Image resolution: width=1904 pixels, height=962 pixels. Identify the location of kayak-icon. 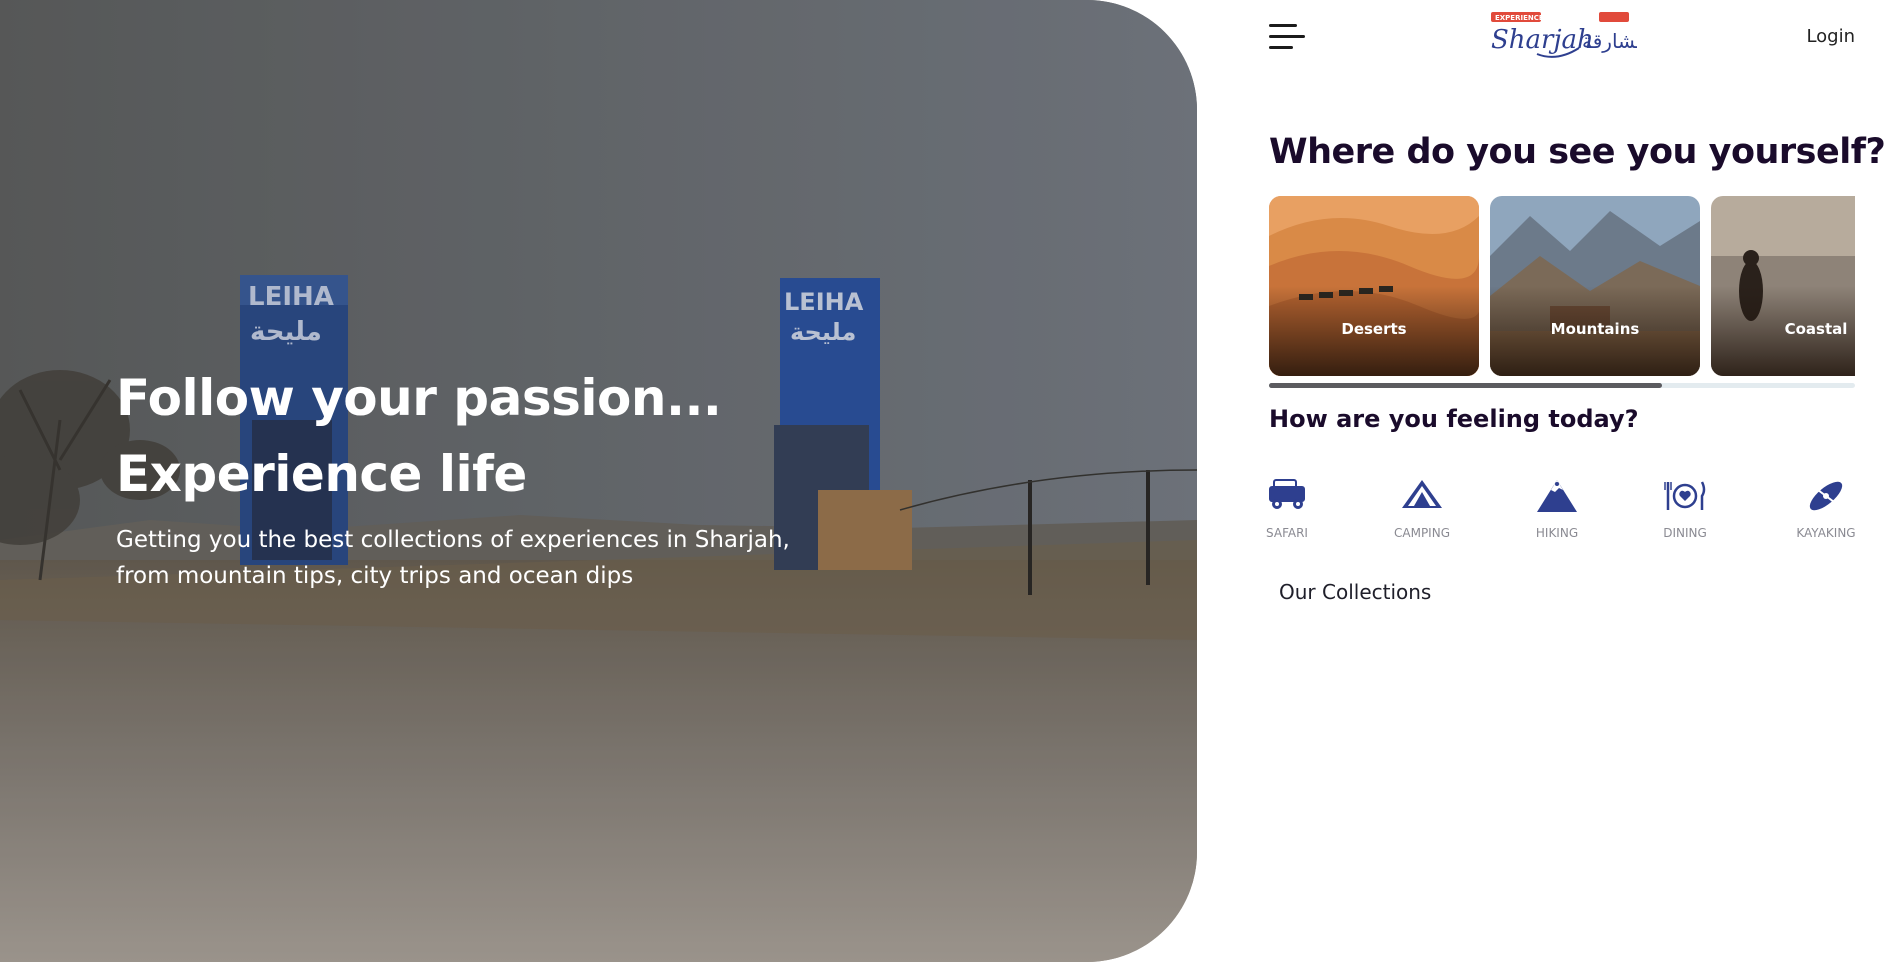
(1826, 496).